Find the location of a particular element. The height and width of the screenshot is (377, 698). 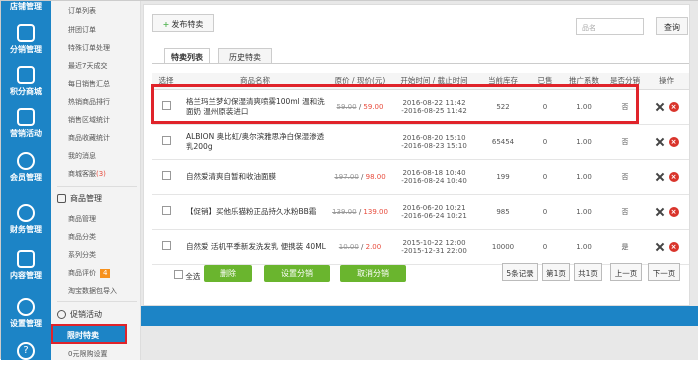

query-button: 查询 is located at coordinates (672, 26).